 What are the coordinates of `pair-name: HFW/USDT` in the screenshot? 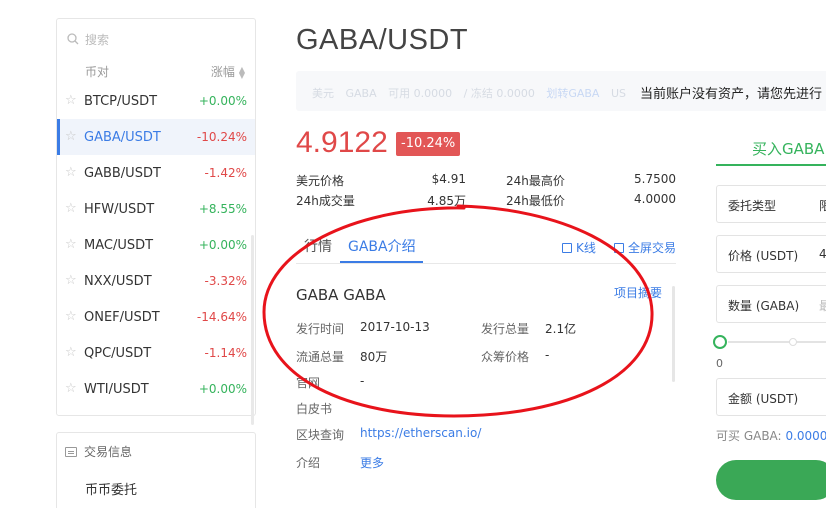 It's located at (119, 209).